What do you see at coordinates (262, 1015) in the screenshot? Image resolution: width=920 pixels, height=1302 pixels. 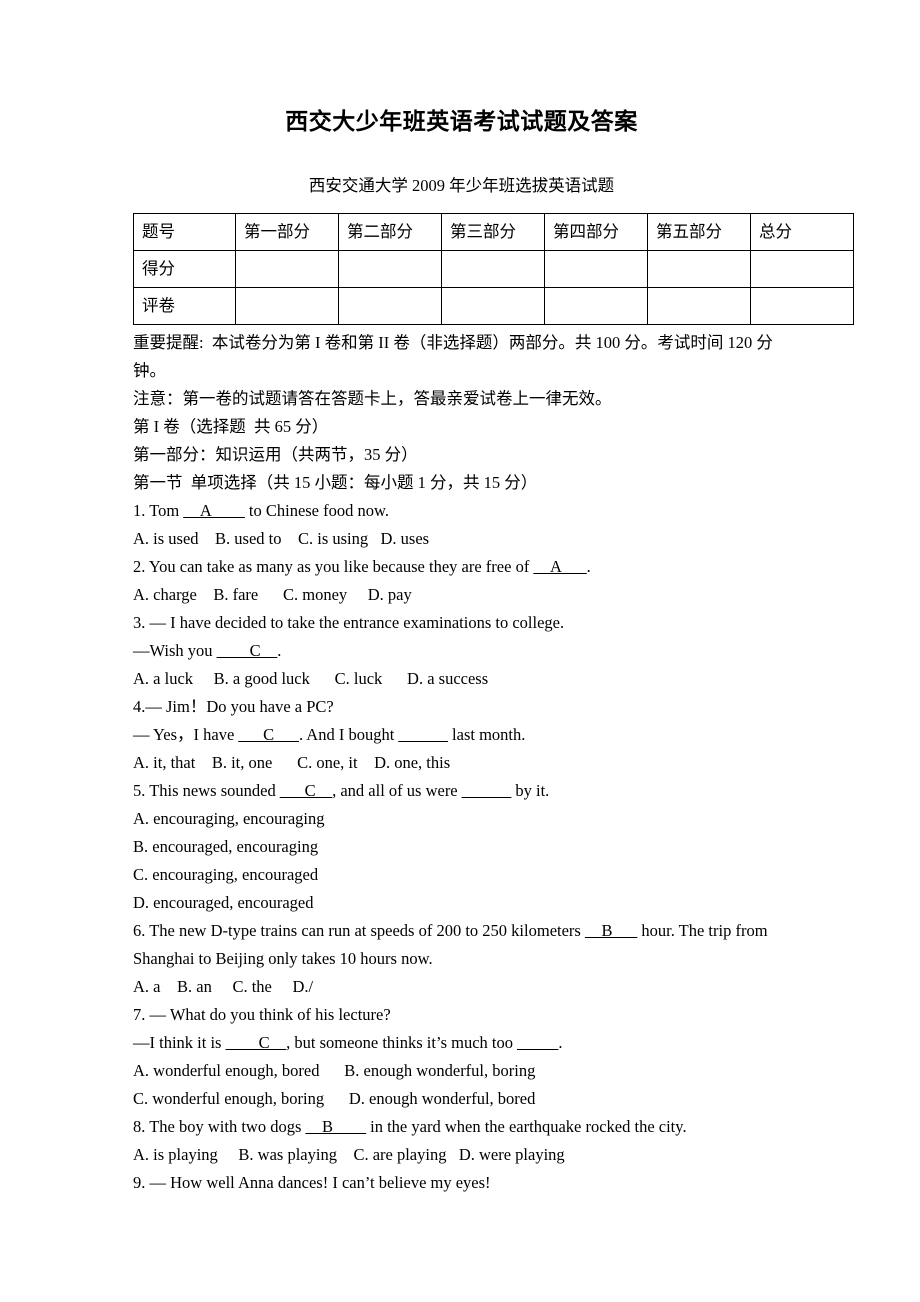 I see `question-7-stem-line-1: 7. — What do you think of his lecture?` at bounding box center [262, 1015].